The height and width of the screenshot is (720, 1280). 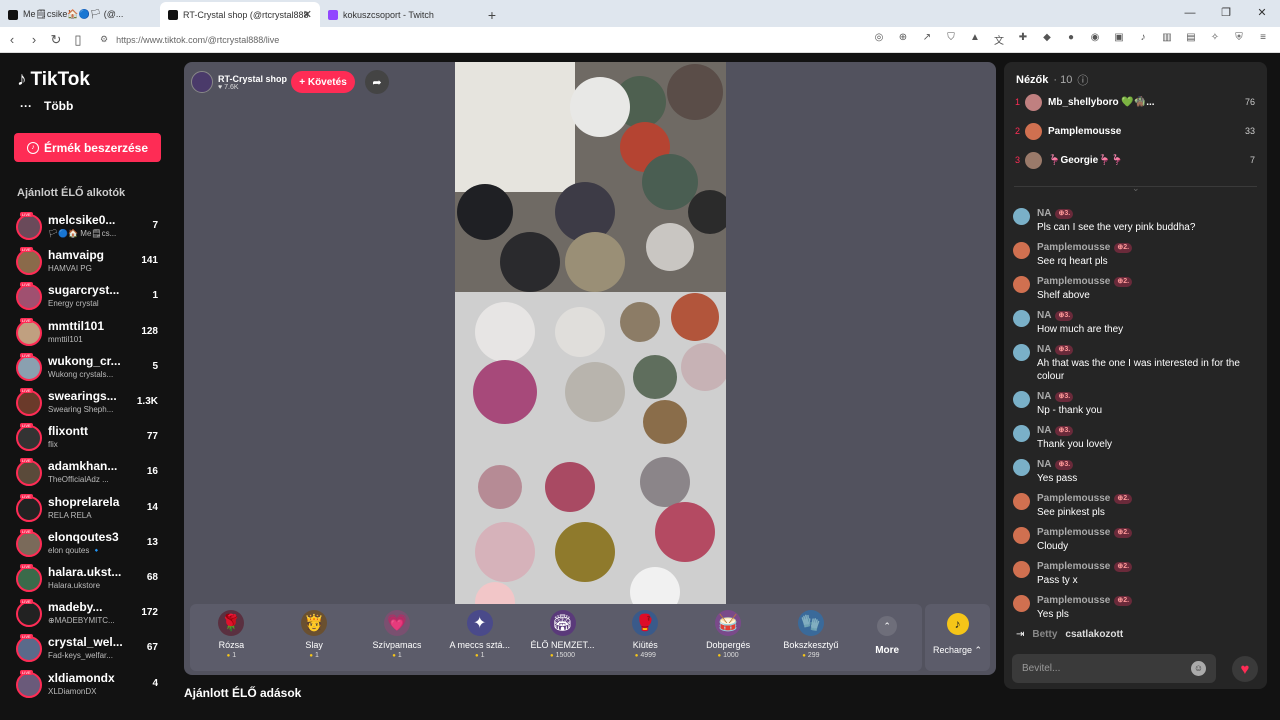 What do you see at coordinates (903, 39) in the screenshot?
I see `zoom-icon: ⊕` at bounding box center [903, 39].